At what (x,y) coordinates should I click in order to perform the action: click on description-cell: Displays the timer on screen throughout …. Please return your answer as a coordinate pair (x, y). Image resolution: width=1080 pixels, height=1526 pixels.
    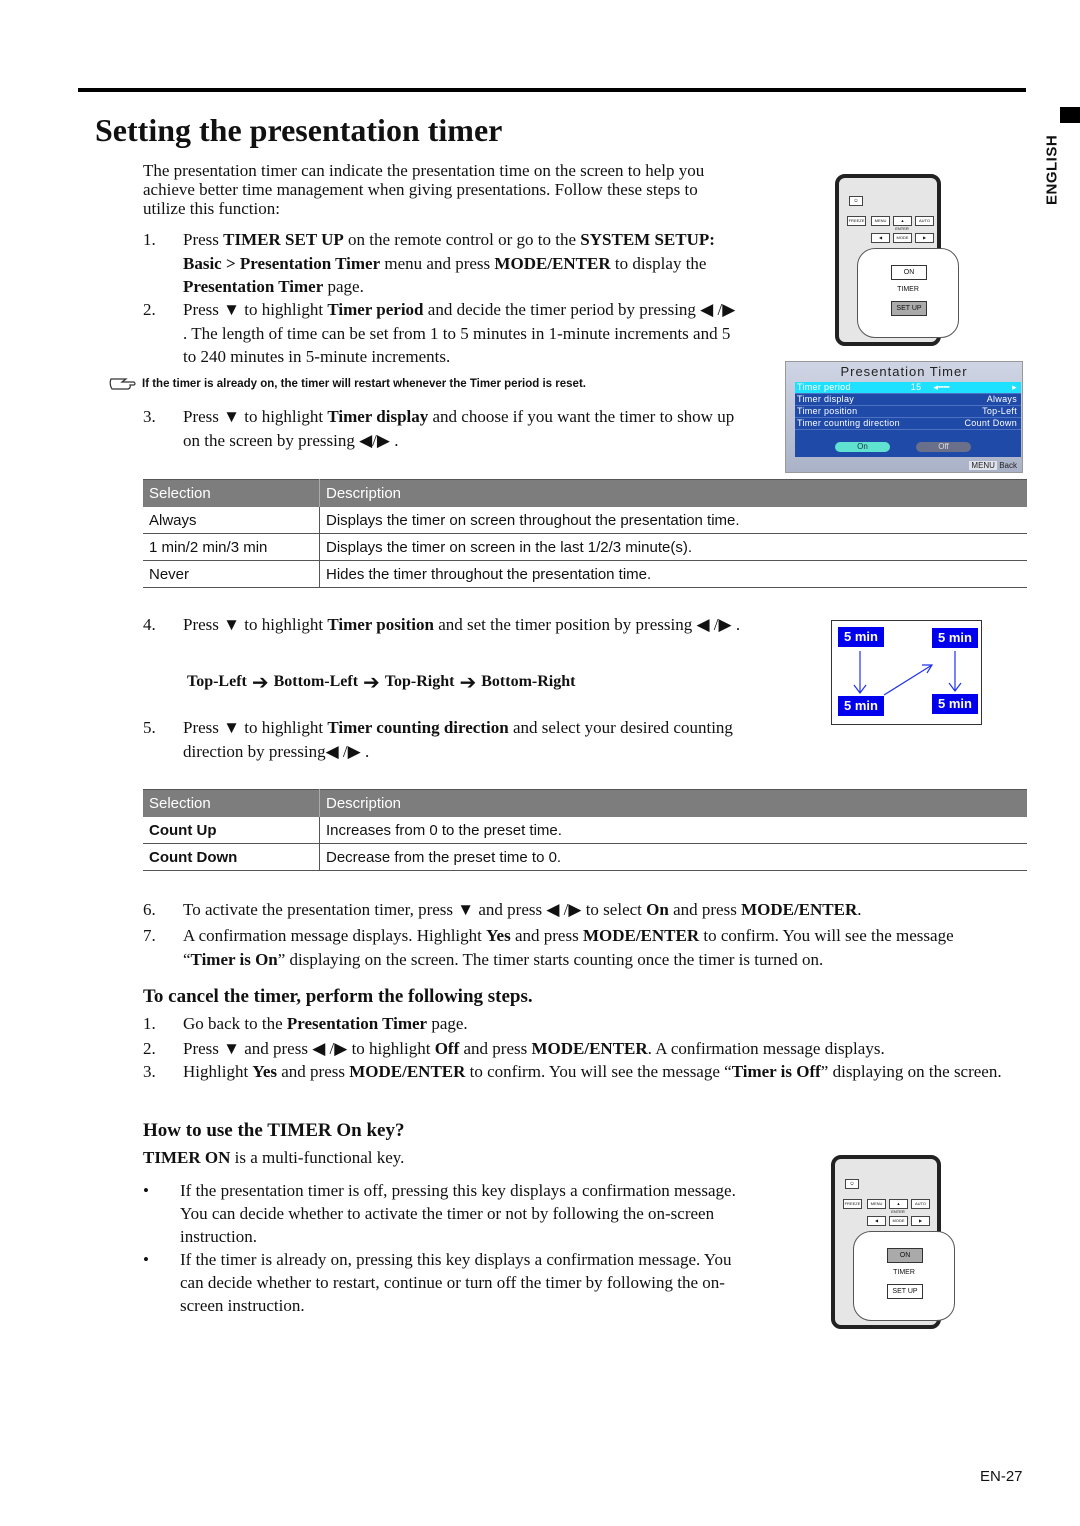
    Looking at the image, I should click on (673, 520).